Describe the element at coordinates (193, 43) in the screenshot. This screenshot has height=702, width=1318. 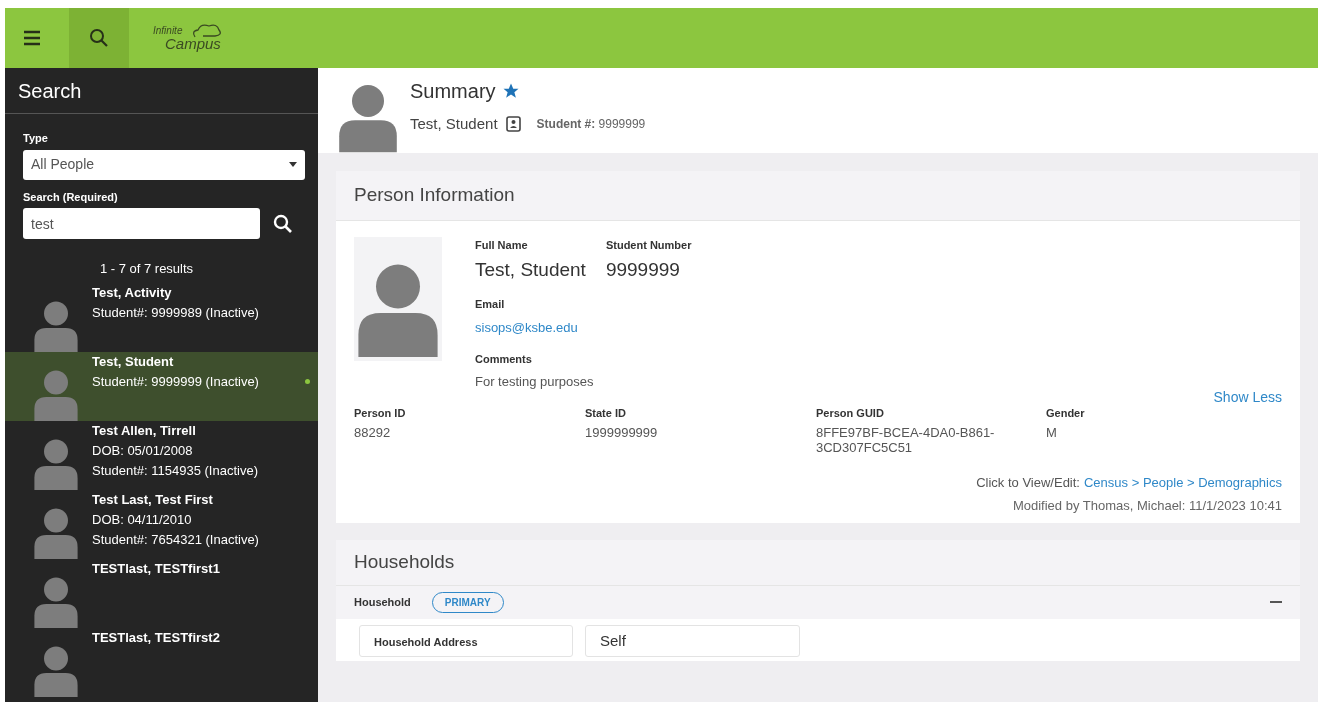
I see `logo-text: Campus` at that location.